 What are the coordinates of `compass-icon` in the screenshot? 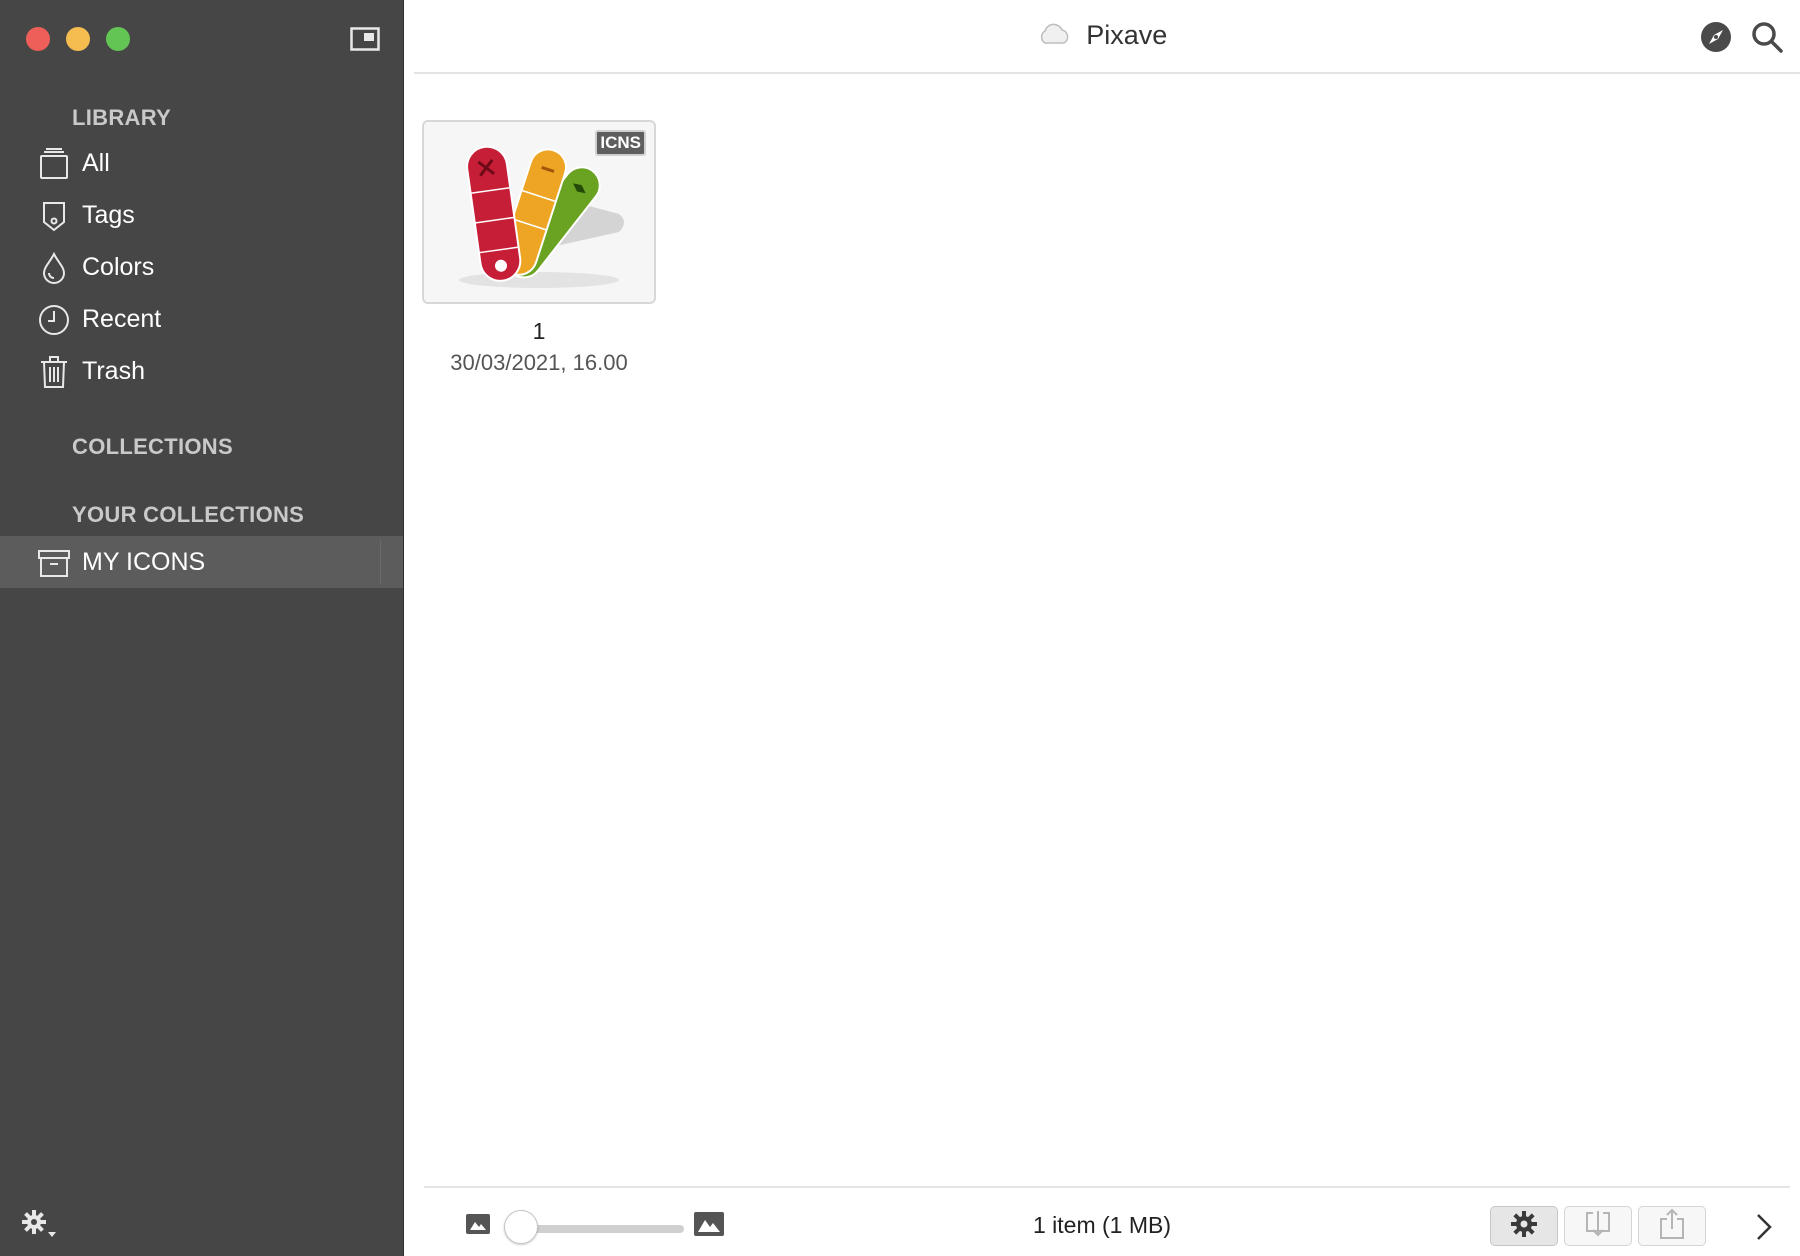 It's located at (1716, 37).